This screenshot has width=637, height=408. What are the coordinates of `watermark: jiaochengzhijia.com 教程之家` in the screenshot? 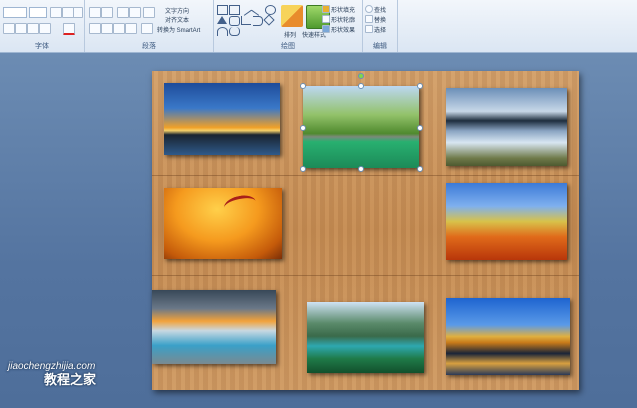 It's located at (52, 373).